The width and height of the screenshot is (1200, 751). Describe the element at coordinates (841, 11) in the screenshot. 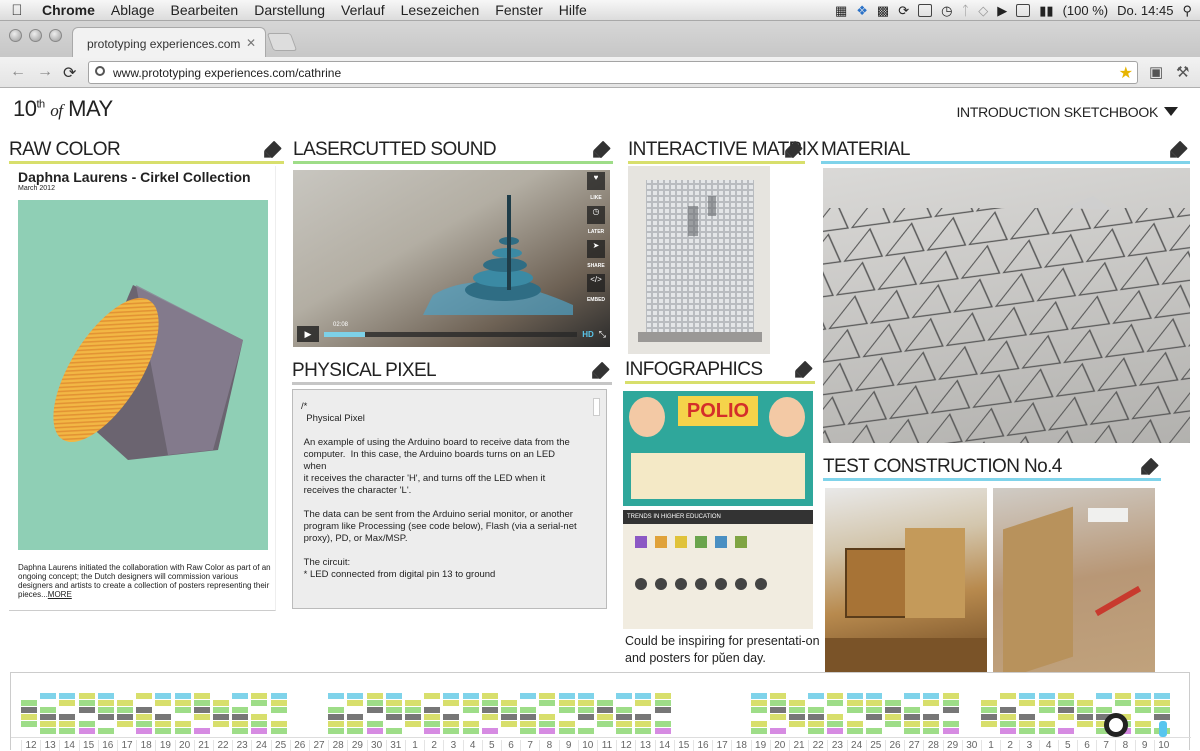

I see `grid-icon: ▦` at that location.